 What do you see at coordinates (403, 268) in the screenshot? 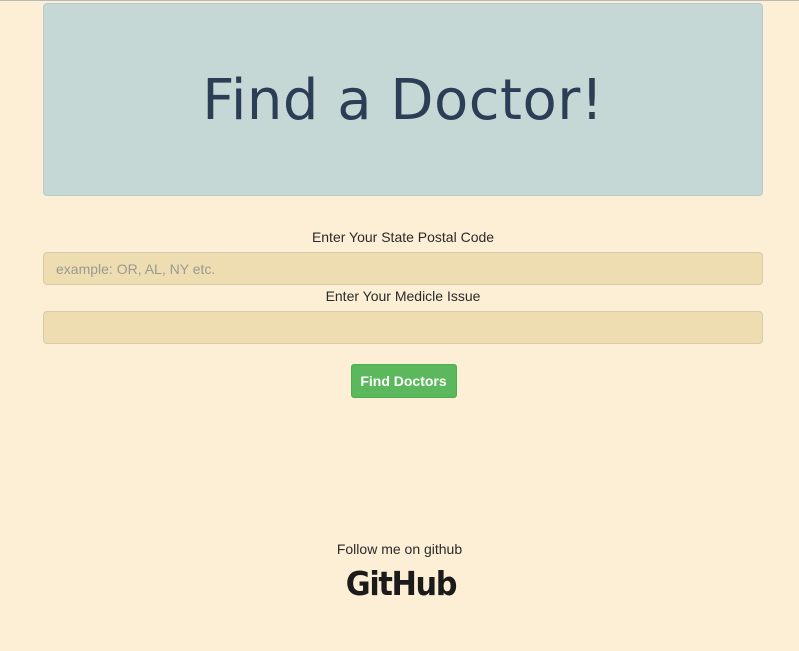
I see `state-input` at bounding box center [403, 268].